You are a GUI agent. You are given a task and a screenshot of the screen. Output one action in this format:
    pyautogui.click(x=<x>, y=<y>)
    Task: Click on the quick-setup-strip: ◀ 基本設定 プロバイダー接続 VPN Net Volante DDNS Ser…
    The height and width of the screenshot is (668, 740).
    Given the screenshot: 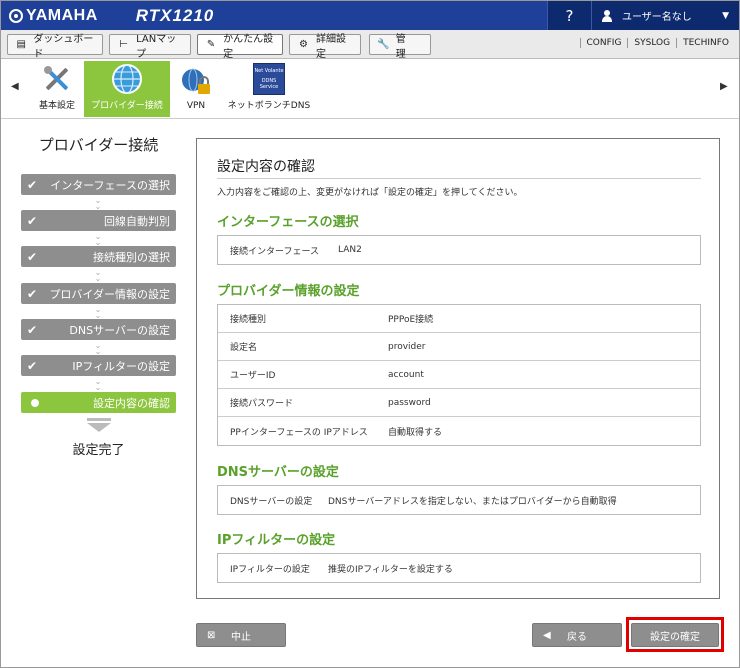 What is the action you would take?
    pyautogui.click(x=370, y=89)
    